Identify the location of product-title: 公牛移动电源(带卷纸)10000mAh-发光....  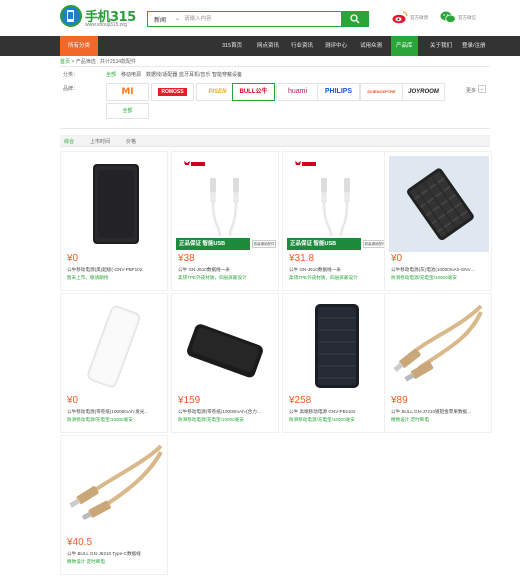
(116, 412).